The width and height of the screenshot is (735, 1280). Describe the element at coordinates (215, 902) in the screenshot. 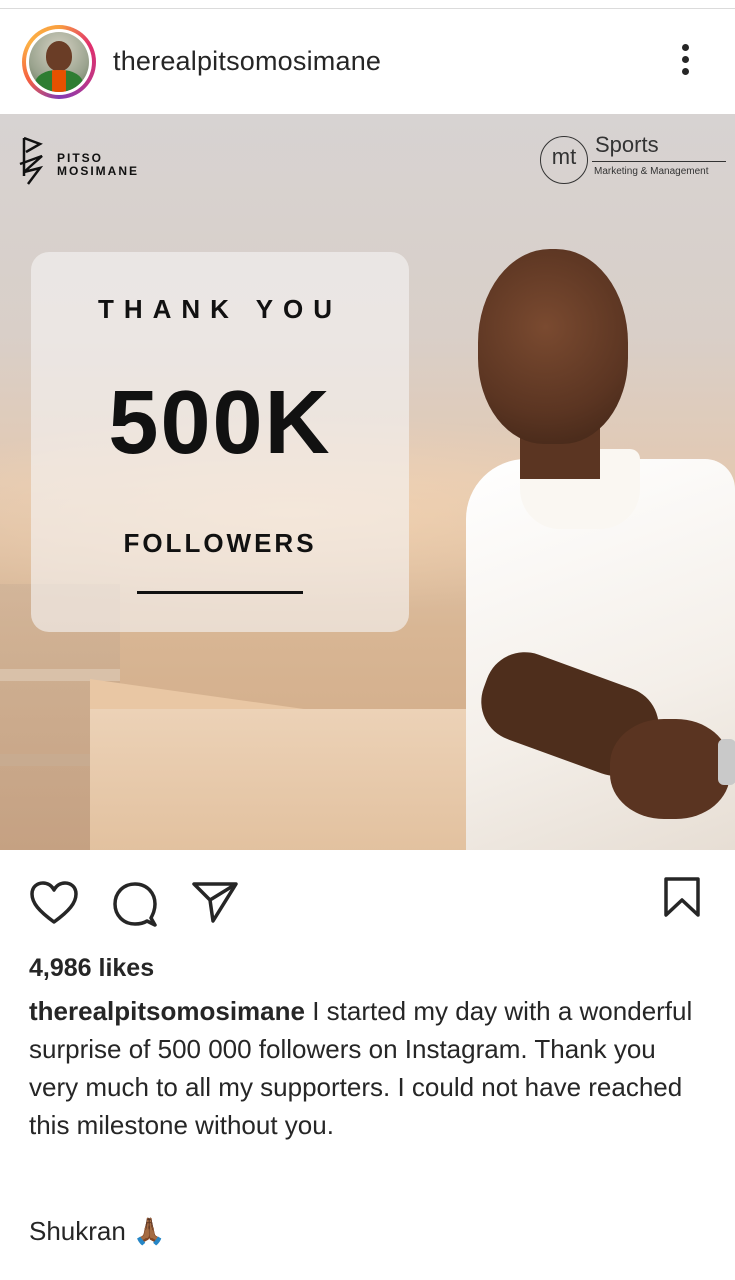

I see `send-icon` at that location.